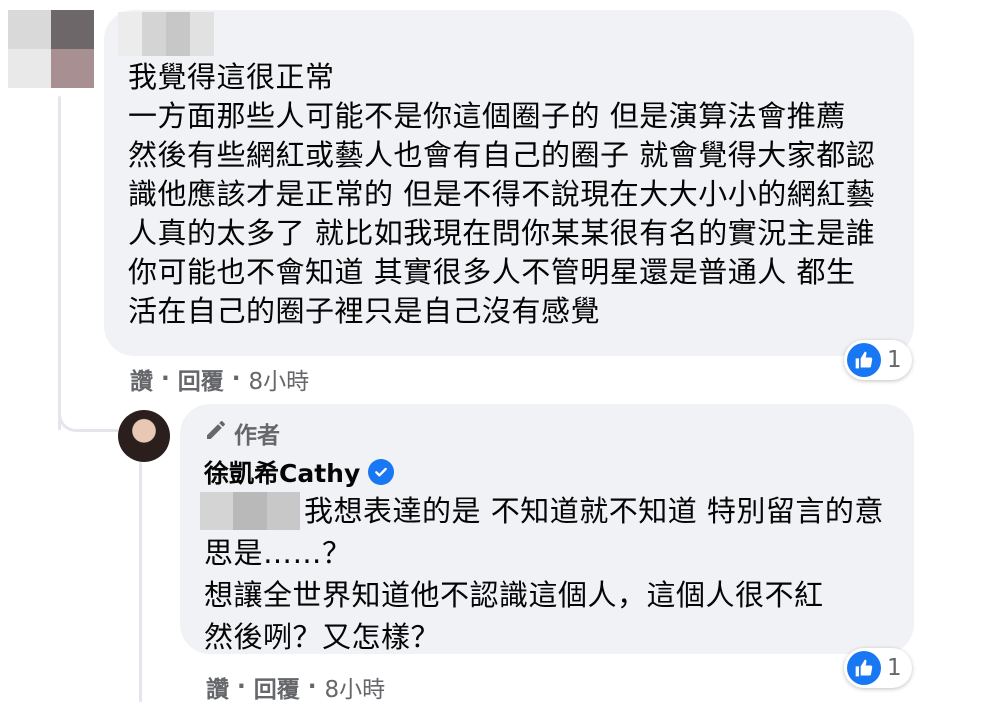  What do you see at coordinates (144, 436) in the screenshot?
I see `author-avatar` at bounding box center [144, 436].